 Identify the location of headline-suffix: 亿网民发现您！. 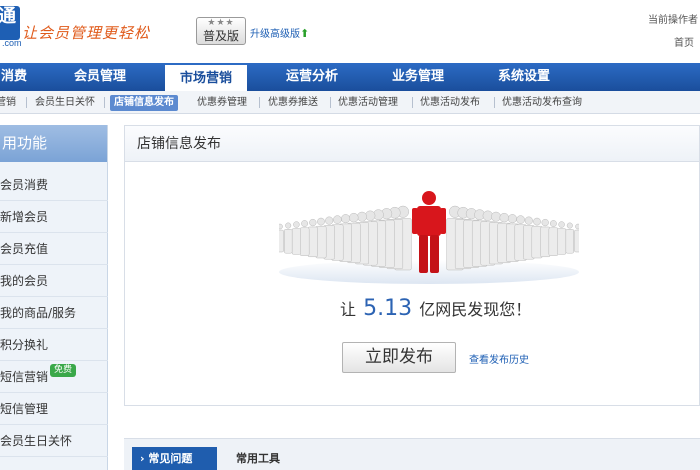
(475, 309).